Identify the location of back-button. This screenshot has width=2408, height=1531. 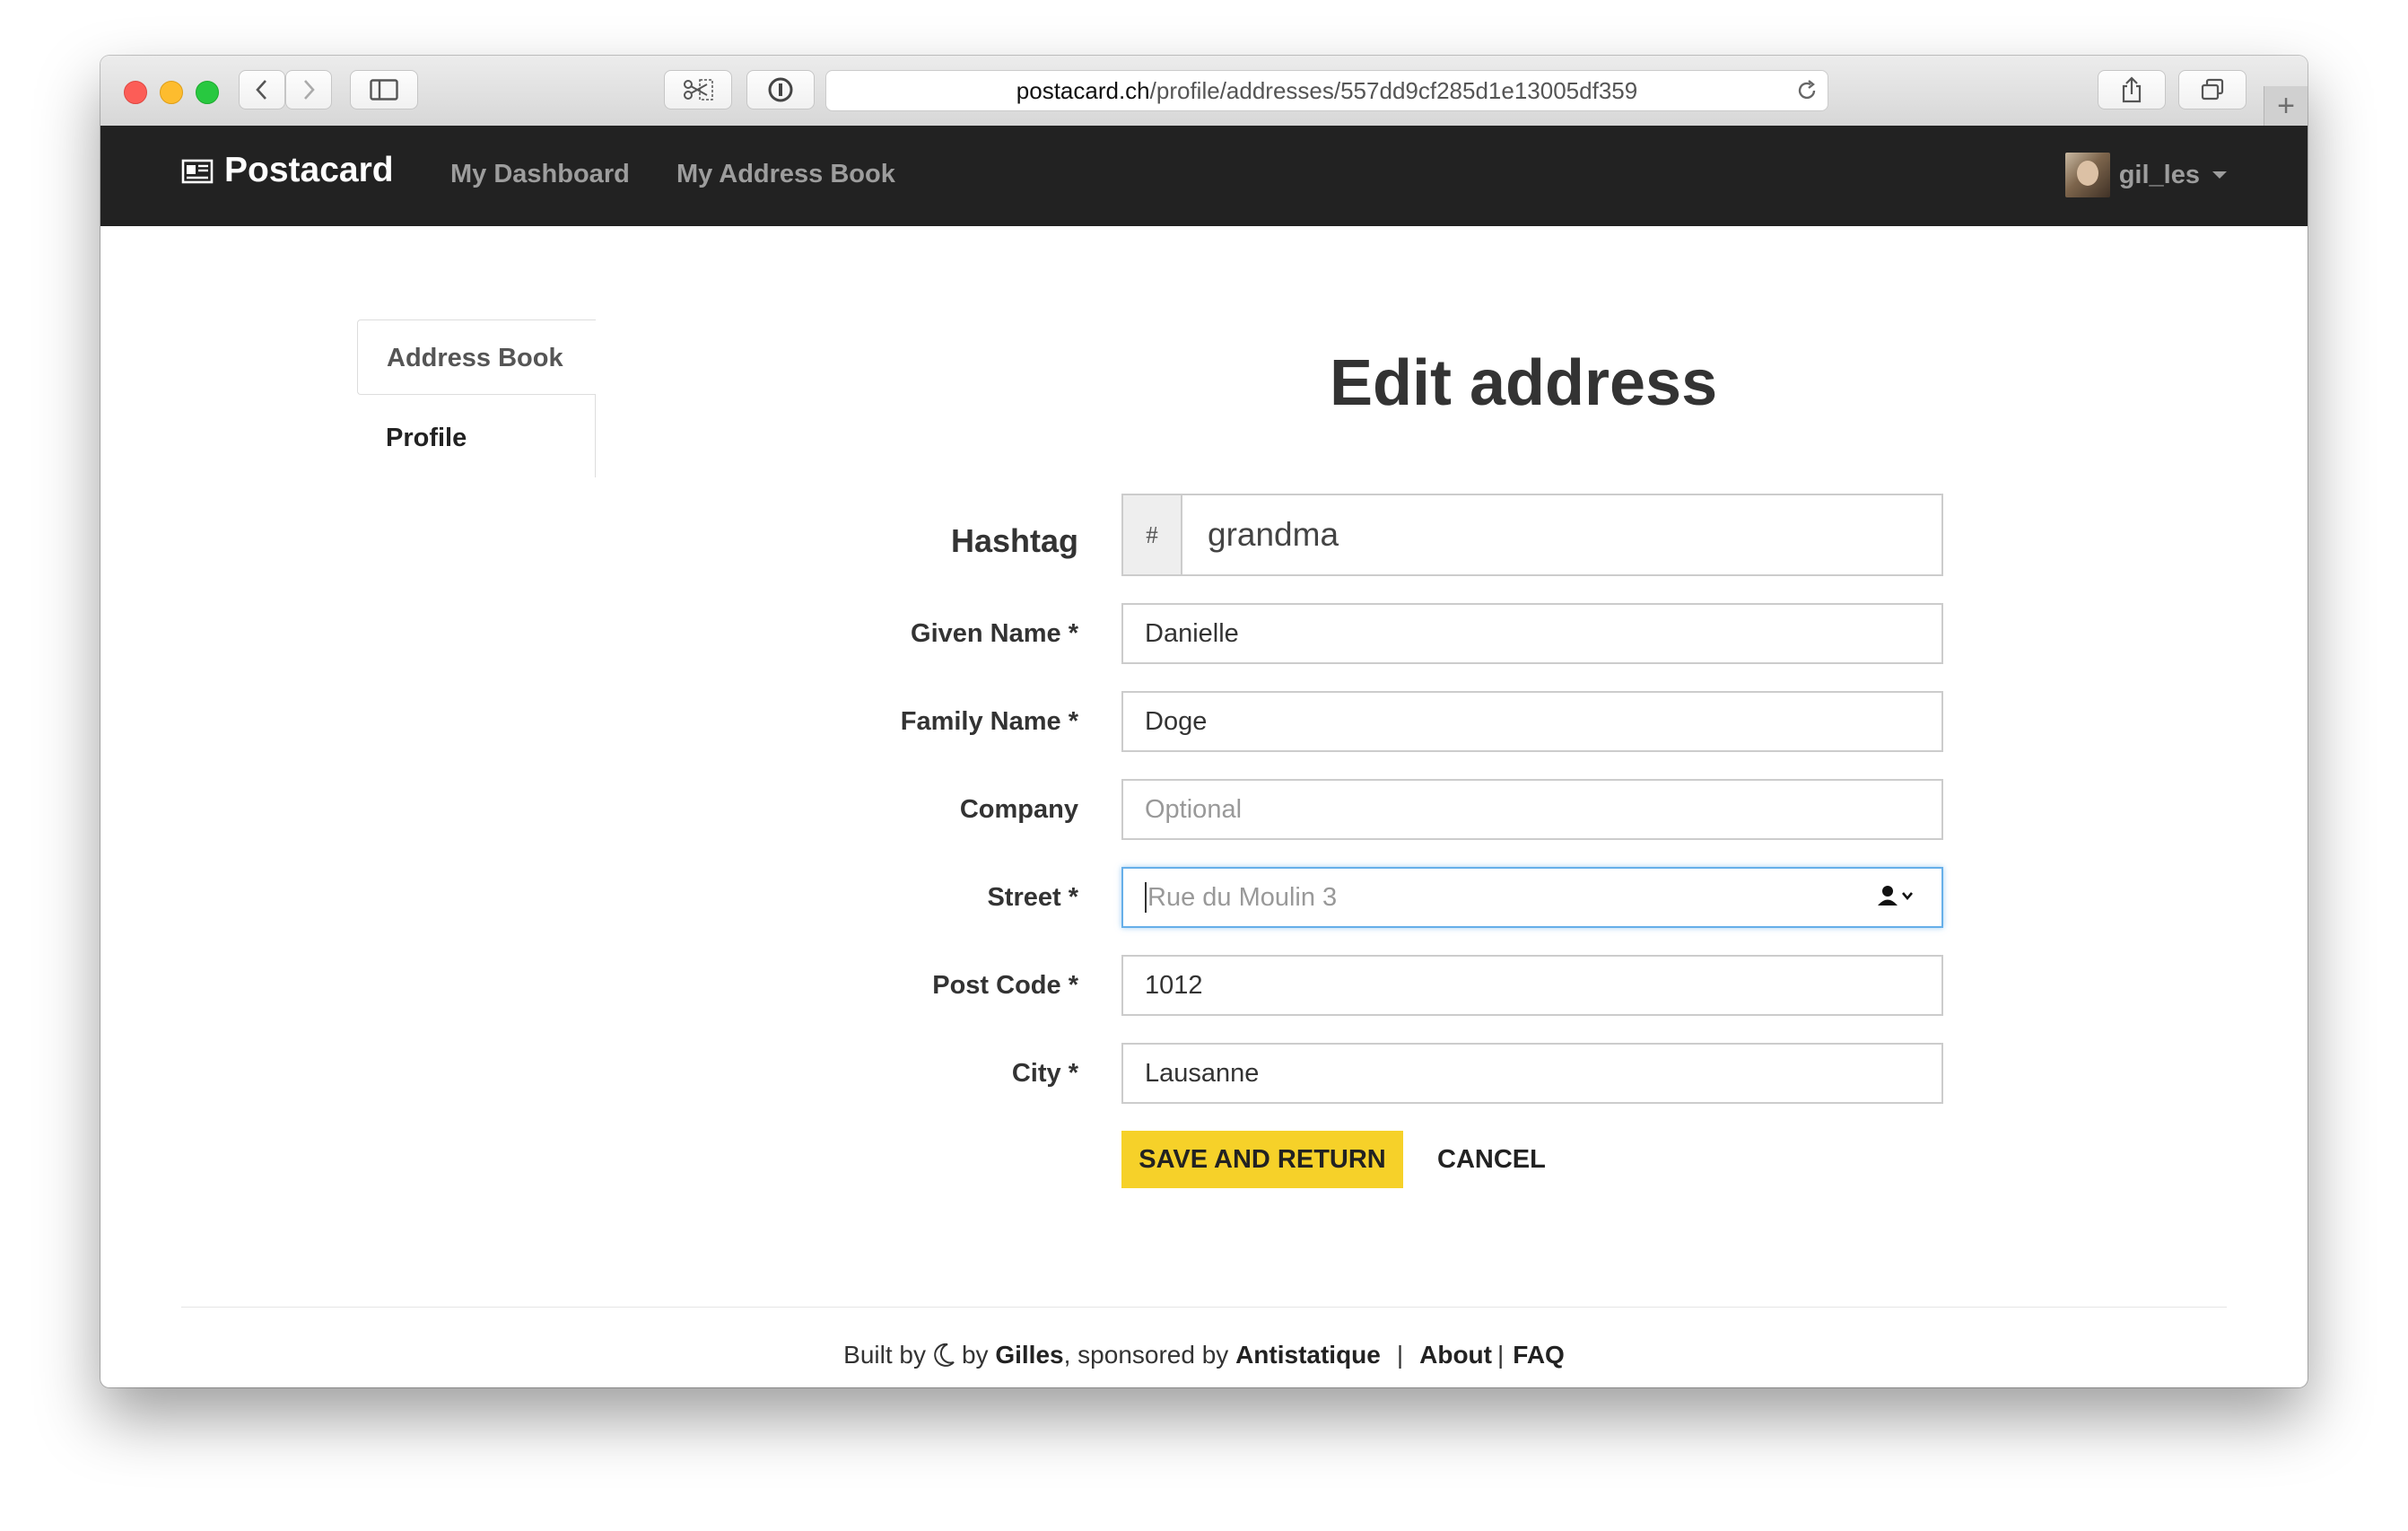
(262, 90).